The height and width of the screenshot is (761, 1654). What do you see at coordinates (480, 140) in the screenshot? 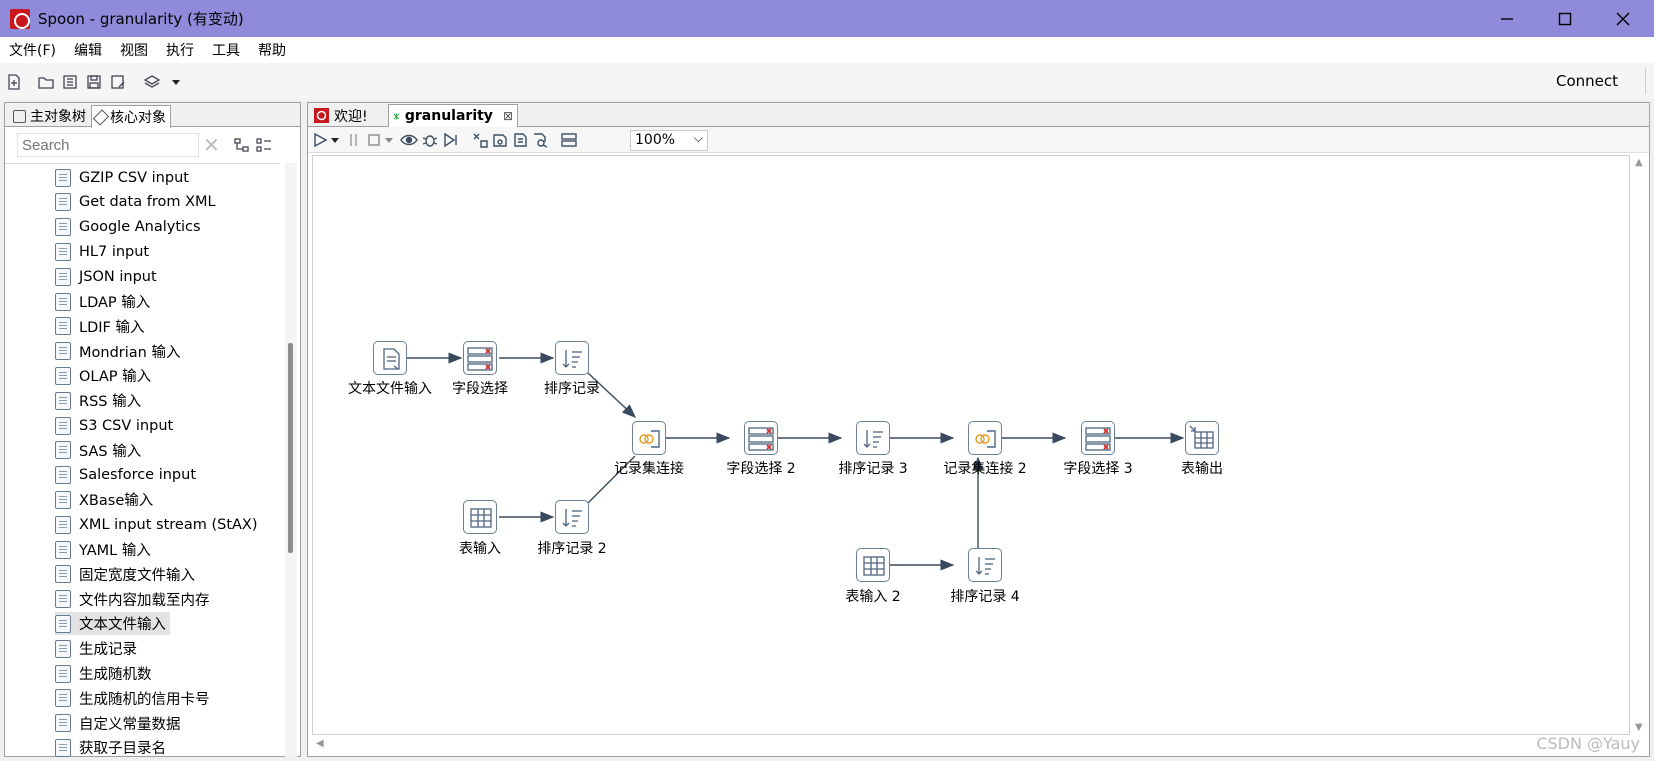
I see `verify-icon` at bounding box center [480, 140].